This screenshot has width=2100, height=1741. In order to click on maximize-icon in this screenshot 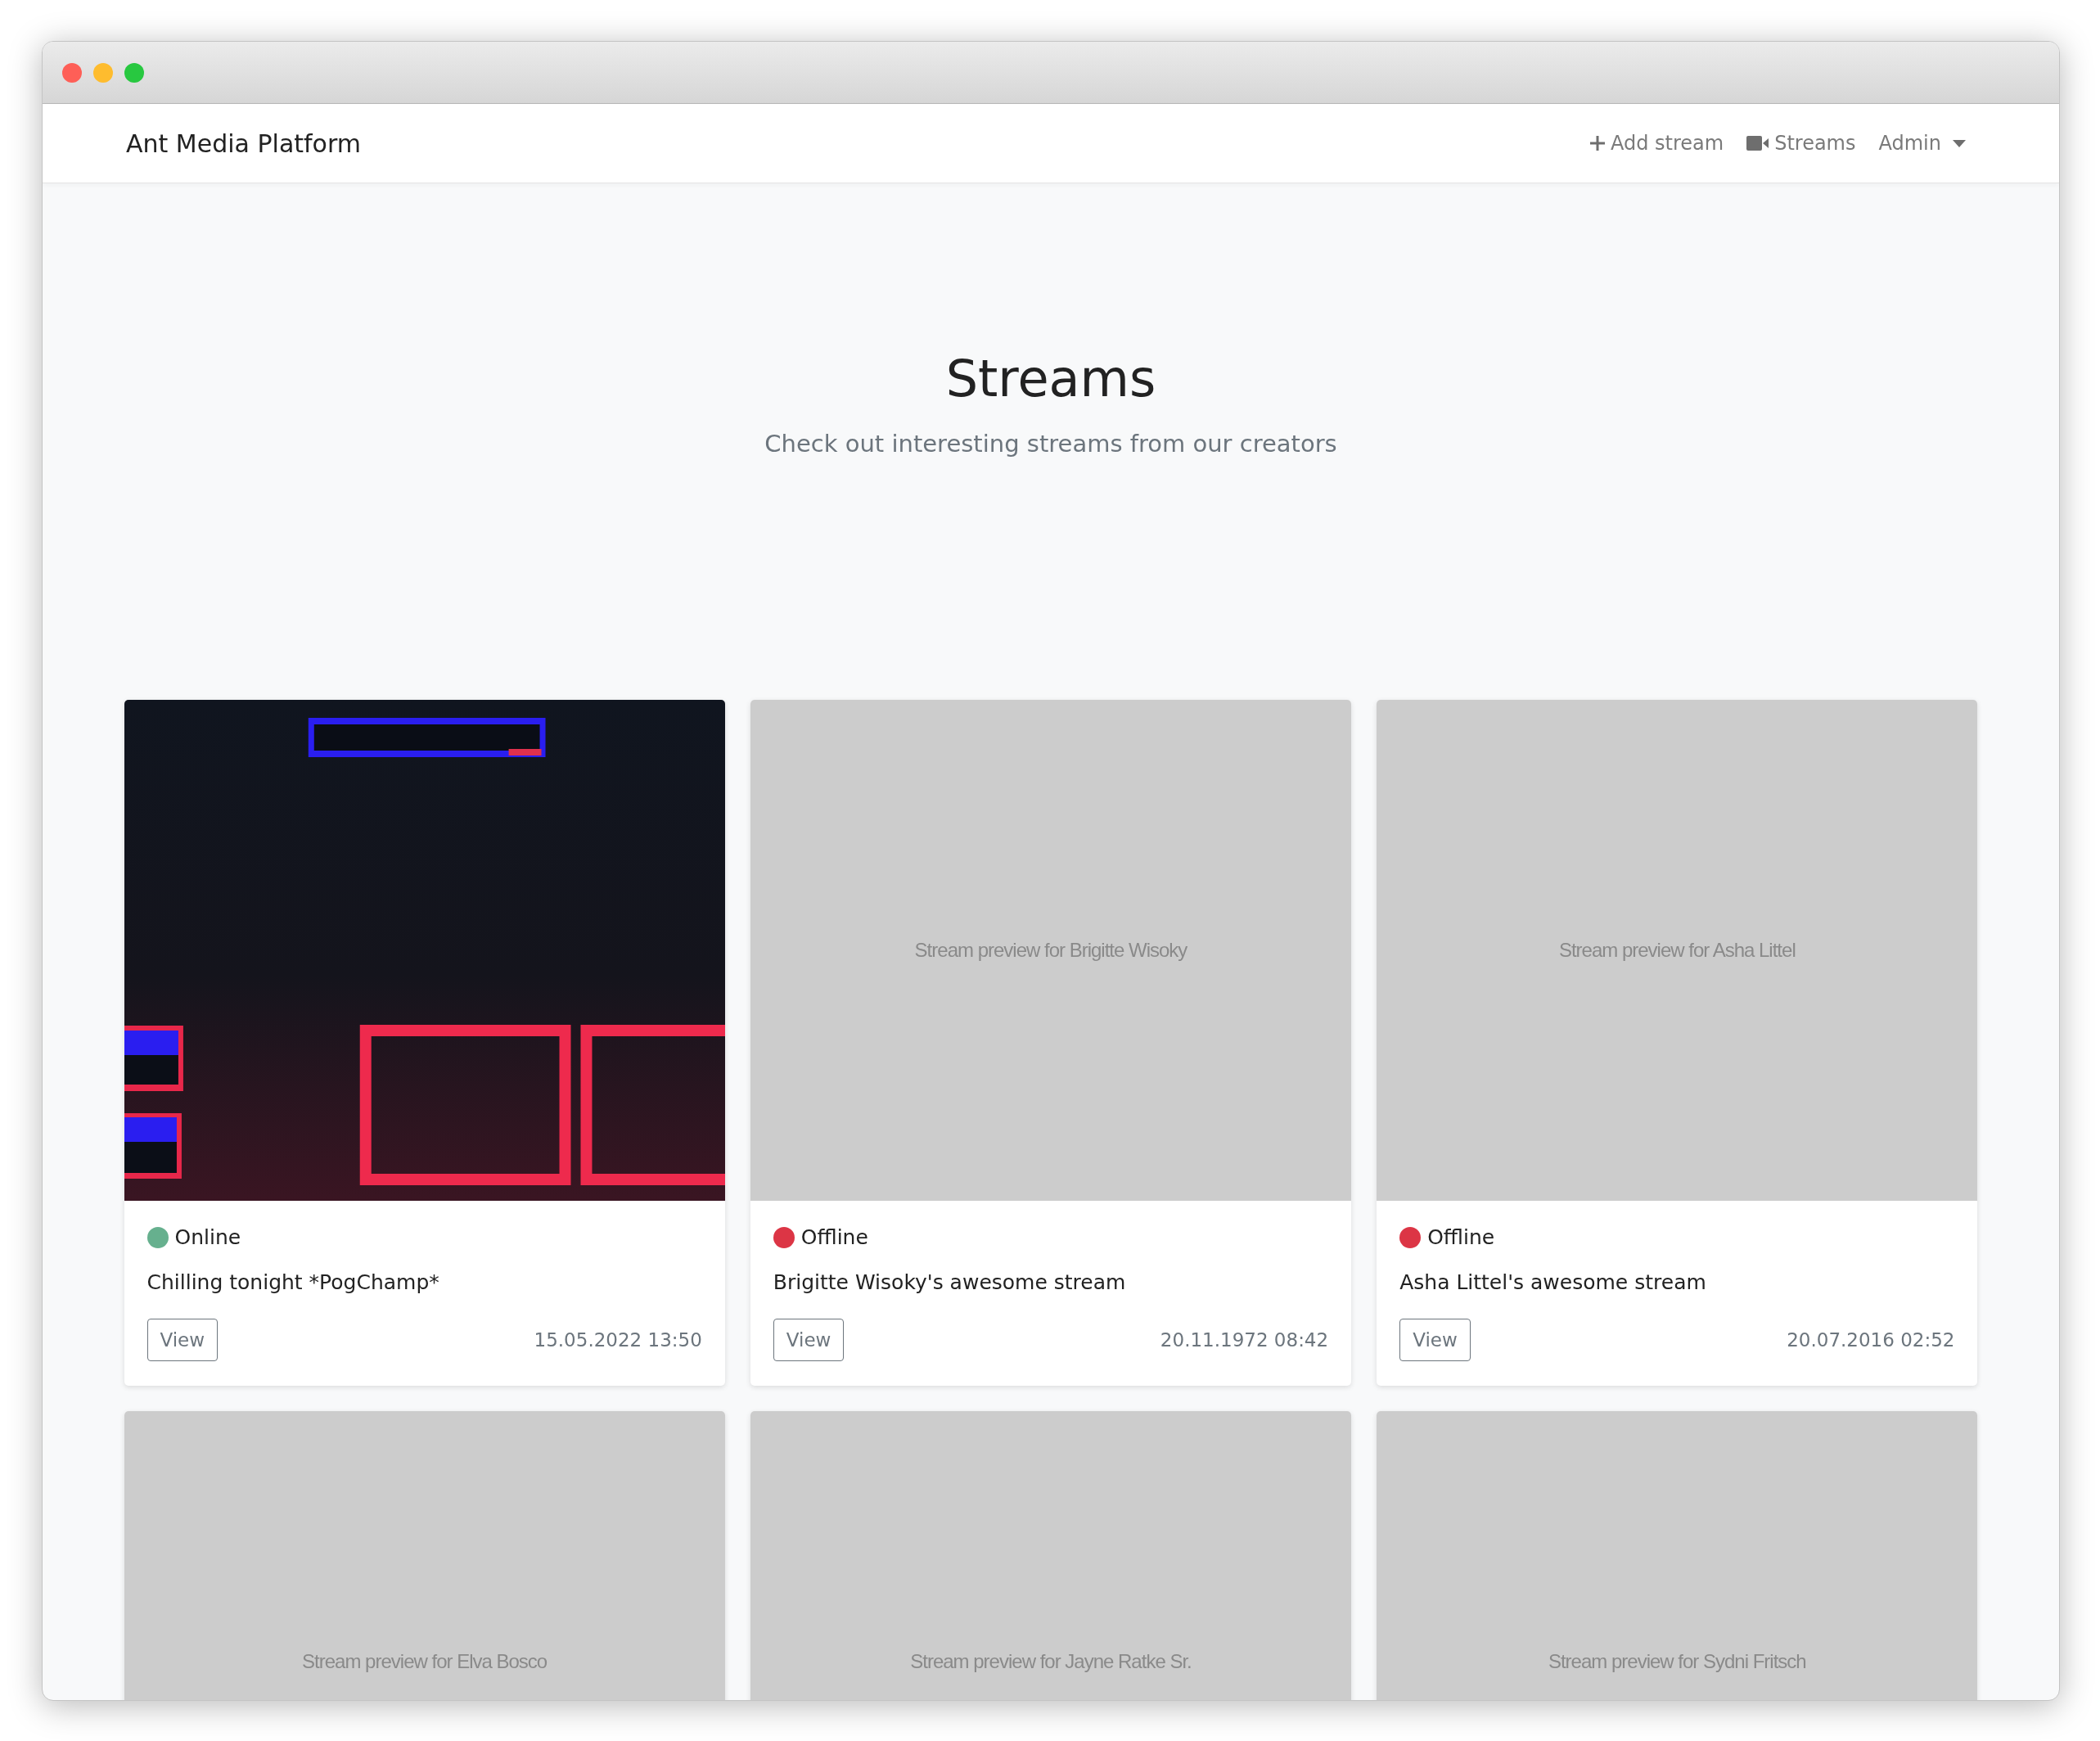, I will do `click(134, 72)`.